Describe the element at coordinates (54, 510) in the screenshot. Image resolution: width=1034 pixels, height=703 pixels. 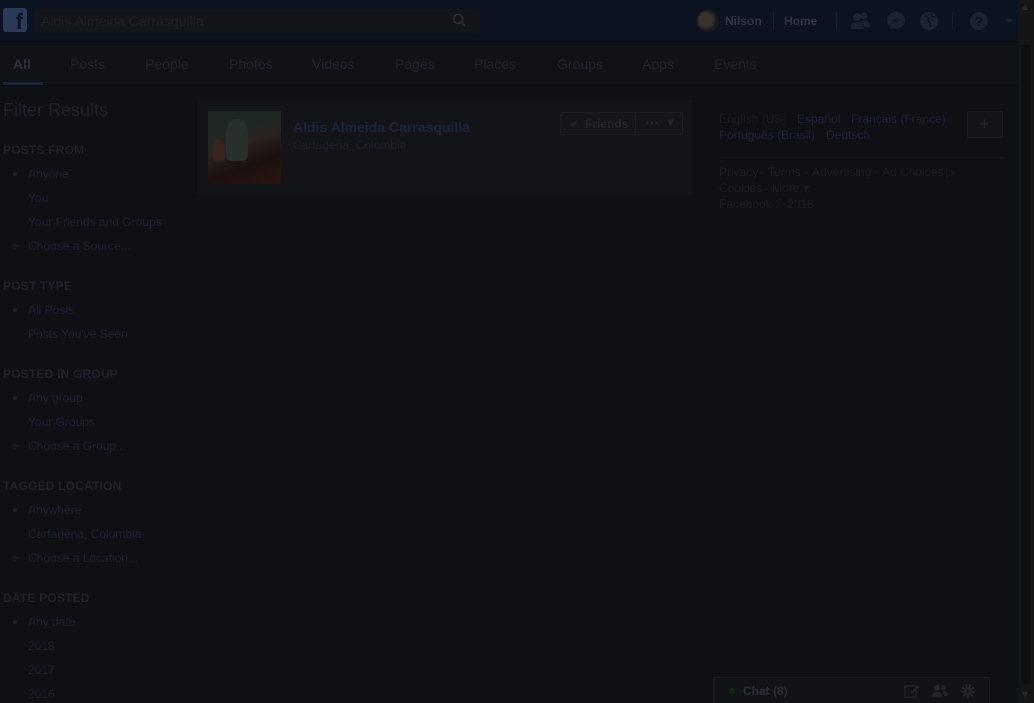
I see `filter-option-anywhere: Anywhere` at that location.